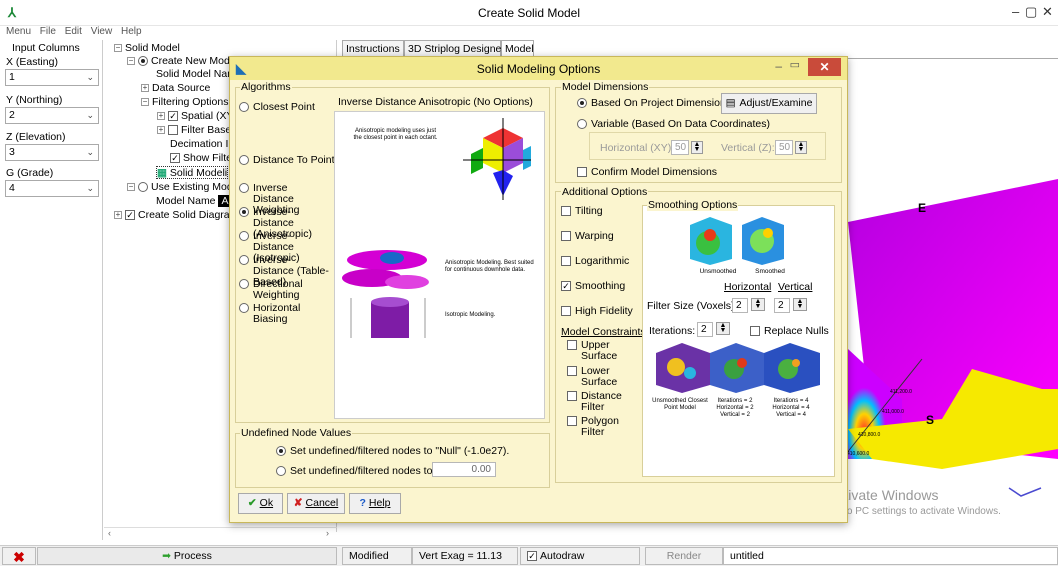 Image resolution: width=1058 pixels, height=566 pixels. I want to click on maximize-icon: ▢, so click(1031, 12).